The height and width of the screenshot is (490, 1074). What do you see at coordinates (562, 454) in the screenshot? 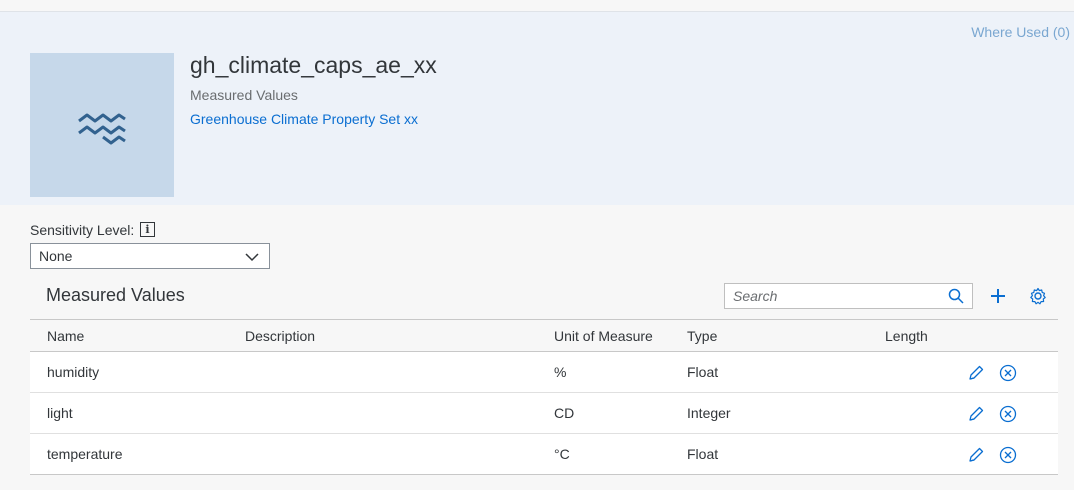
I see `cell-uom: °C` at bounding box center [562, 454].